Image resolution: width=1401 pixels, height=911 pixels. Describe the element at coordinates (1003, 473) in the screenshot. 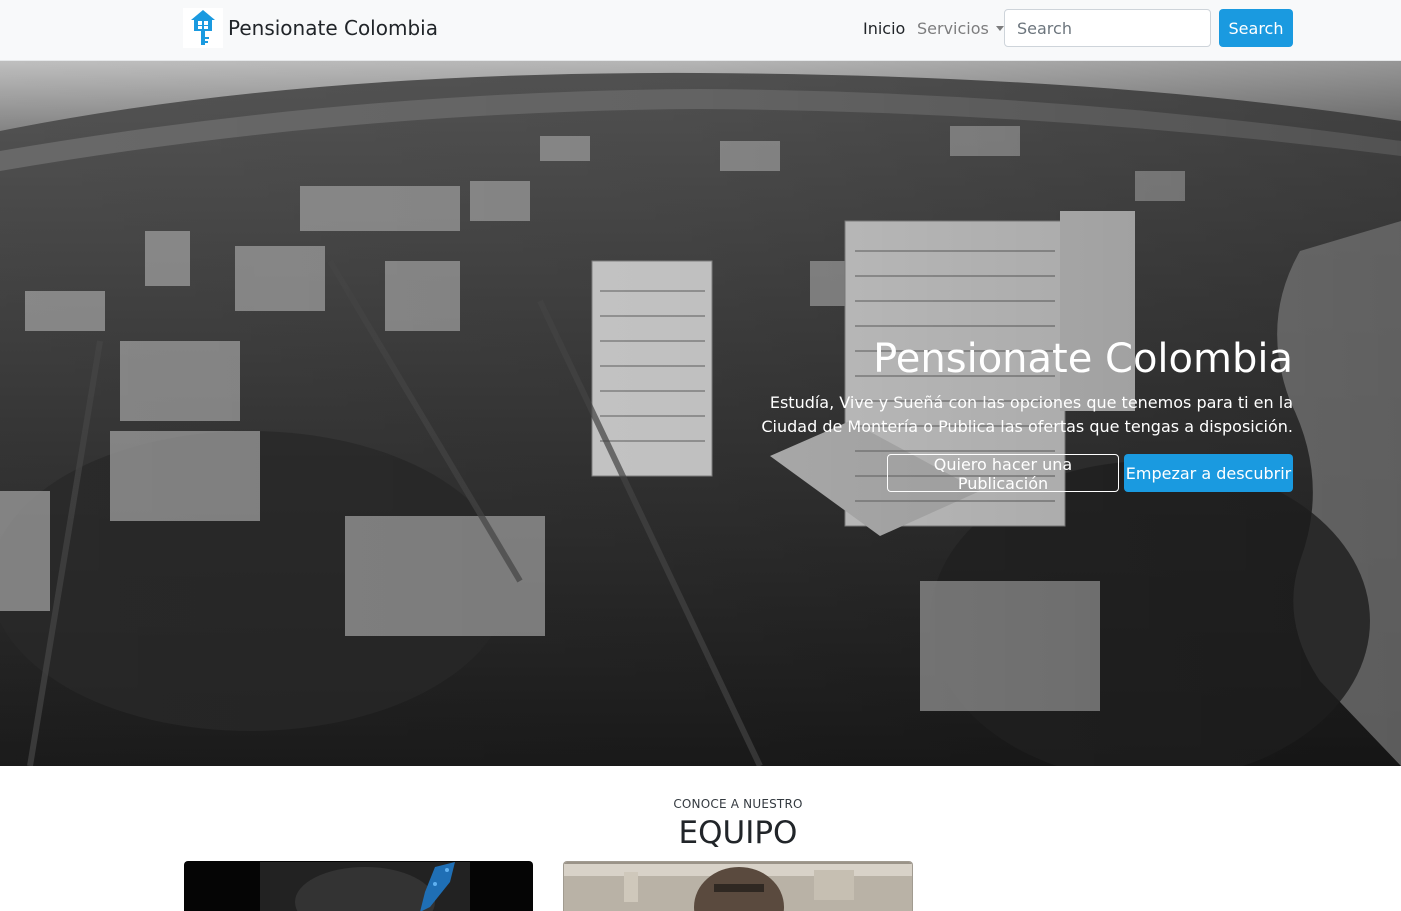

I see `publish-button: Quiero hacer una Publicación` at that location.